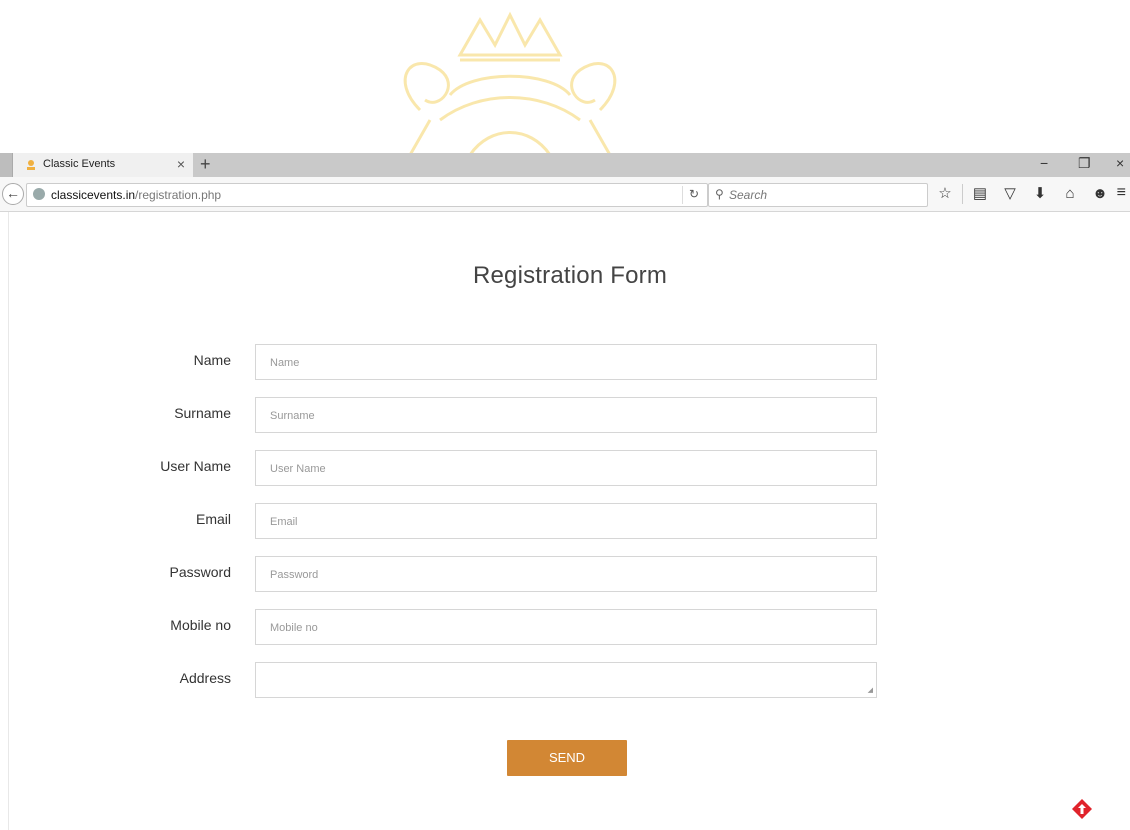 This screenshot has height=830, width=1130. What do you see at coordinates (510, 83) in the screenshot?
I see `watermark-logo` at bounding box center [510, 83].